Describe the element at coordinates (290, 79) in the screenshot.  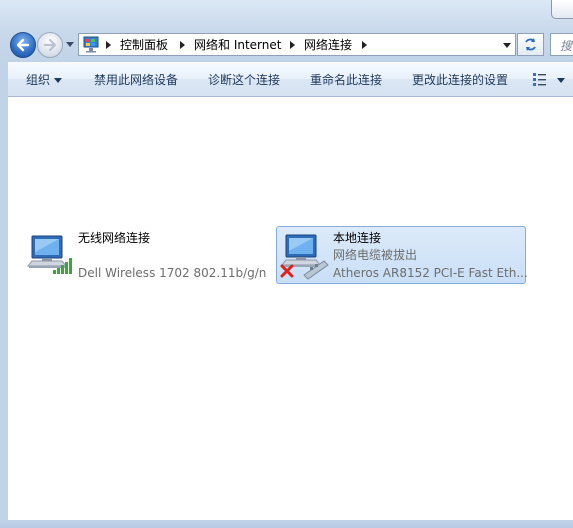
I see `command-bar: 组织 禁用此网络设备 诊断这个连接 重命名此连接 更改此连接的设置` at that location.